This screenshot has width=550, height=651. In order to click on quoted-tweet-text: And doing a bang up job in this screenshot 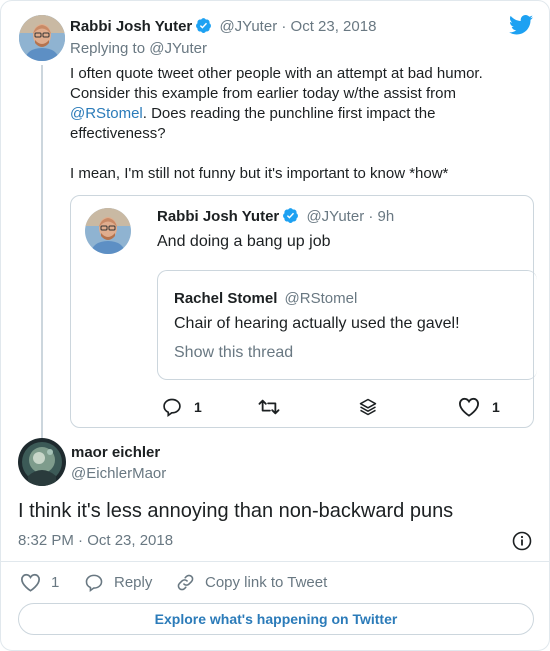, I will do `click(244, 241)`.